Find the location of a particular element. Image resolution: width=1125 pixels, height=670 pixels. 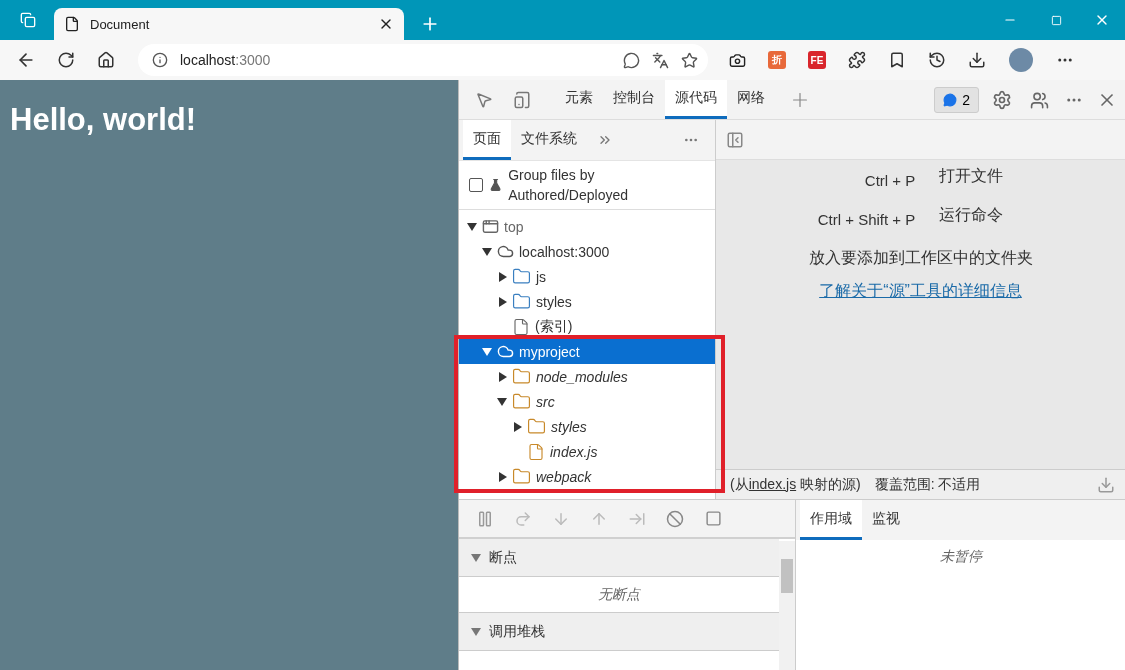

toggle-navigator-icon is located at coordinates (735, 139).